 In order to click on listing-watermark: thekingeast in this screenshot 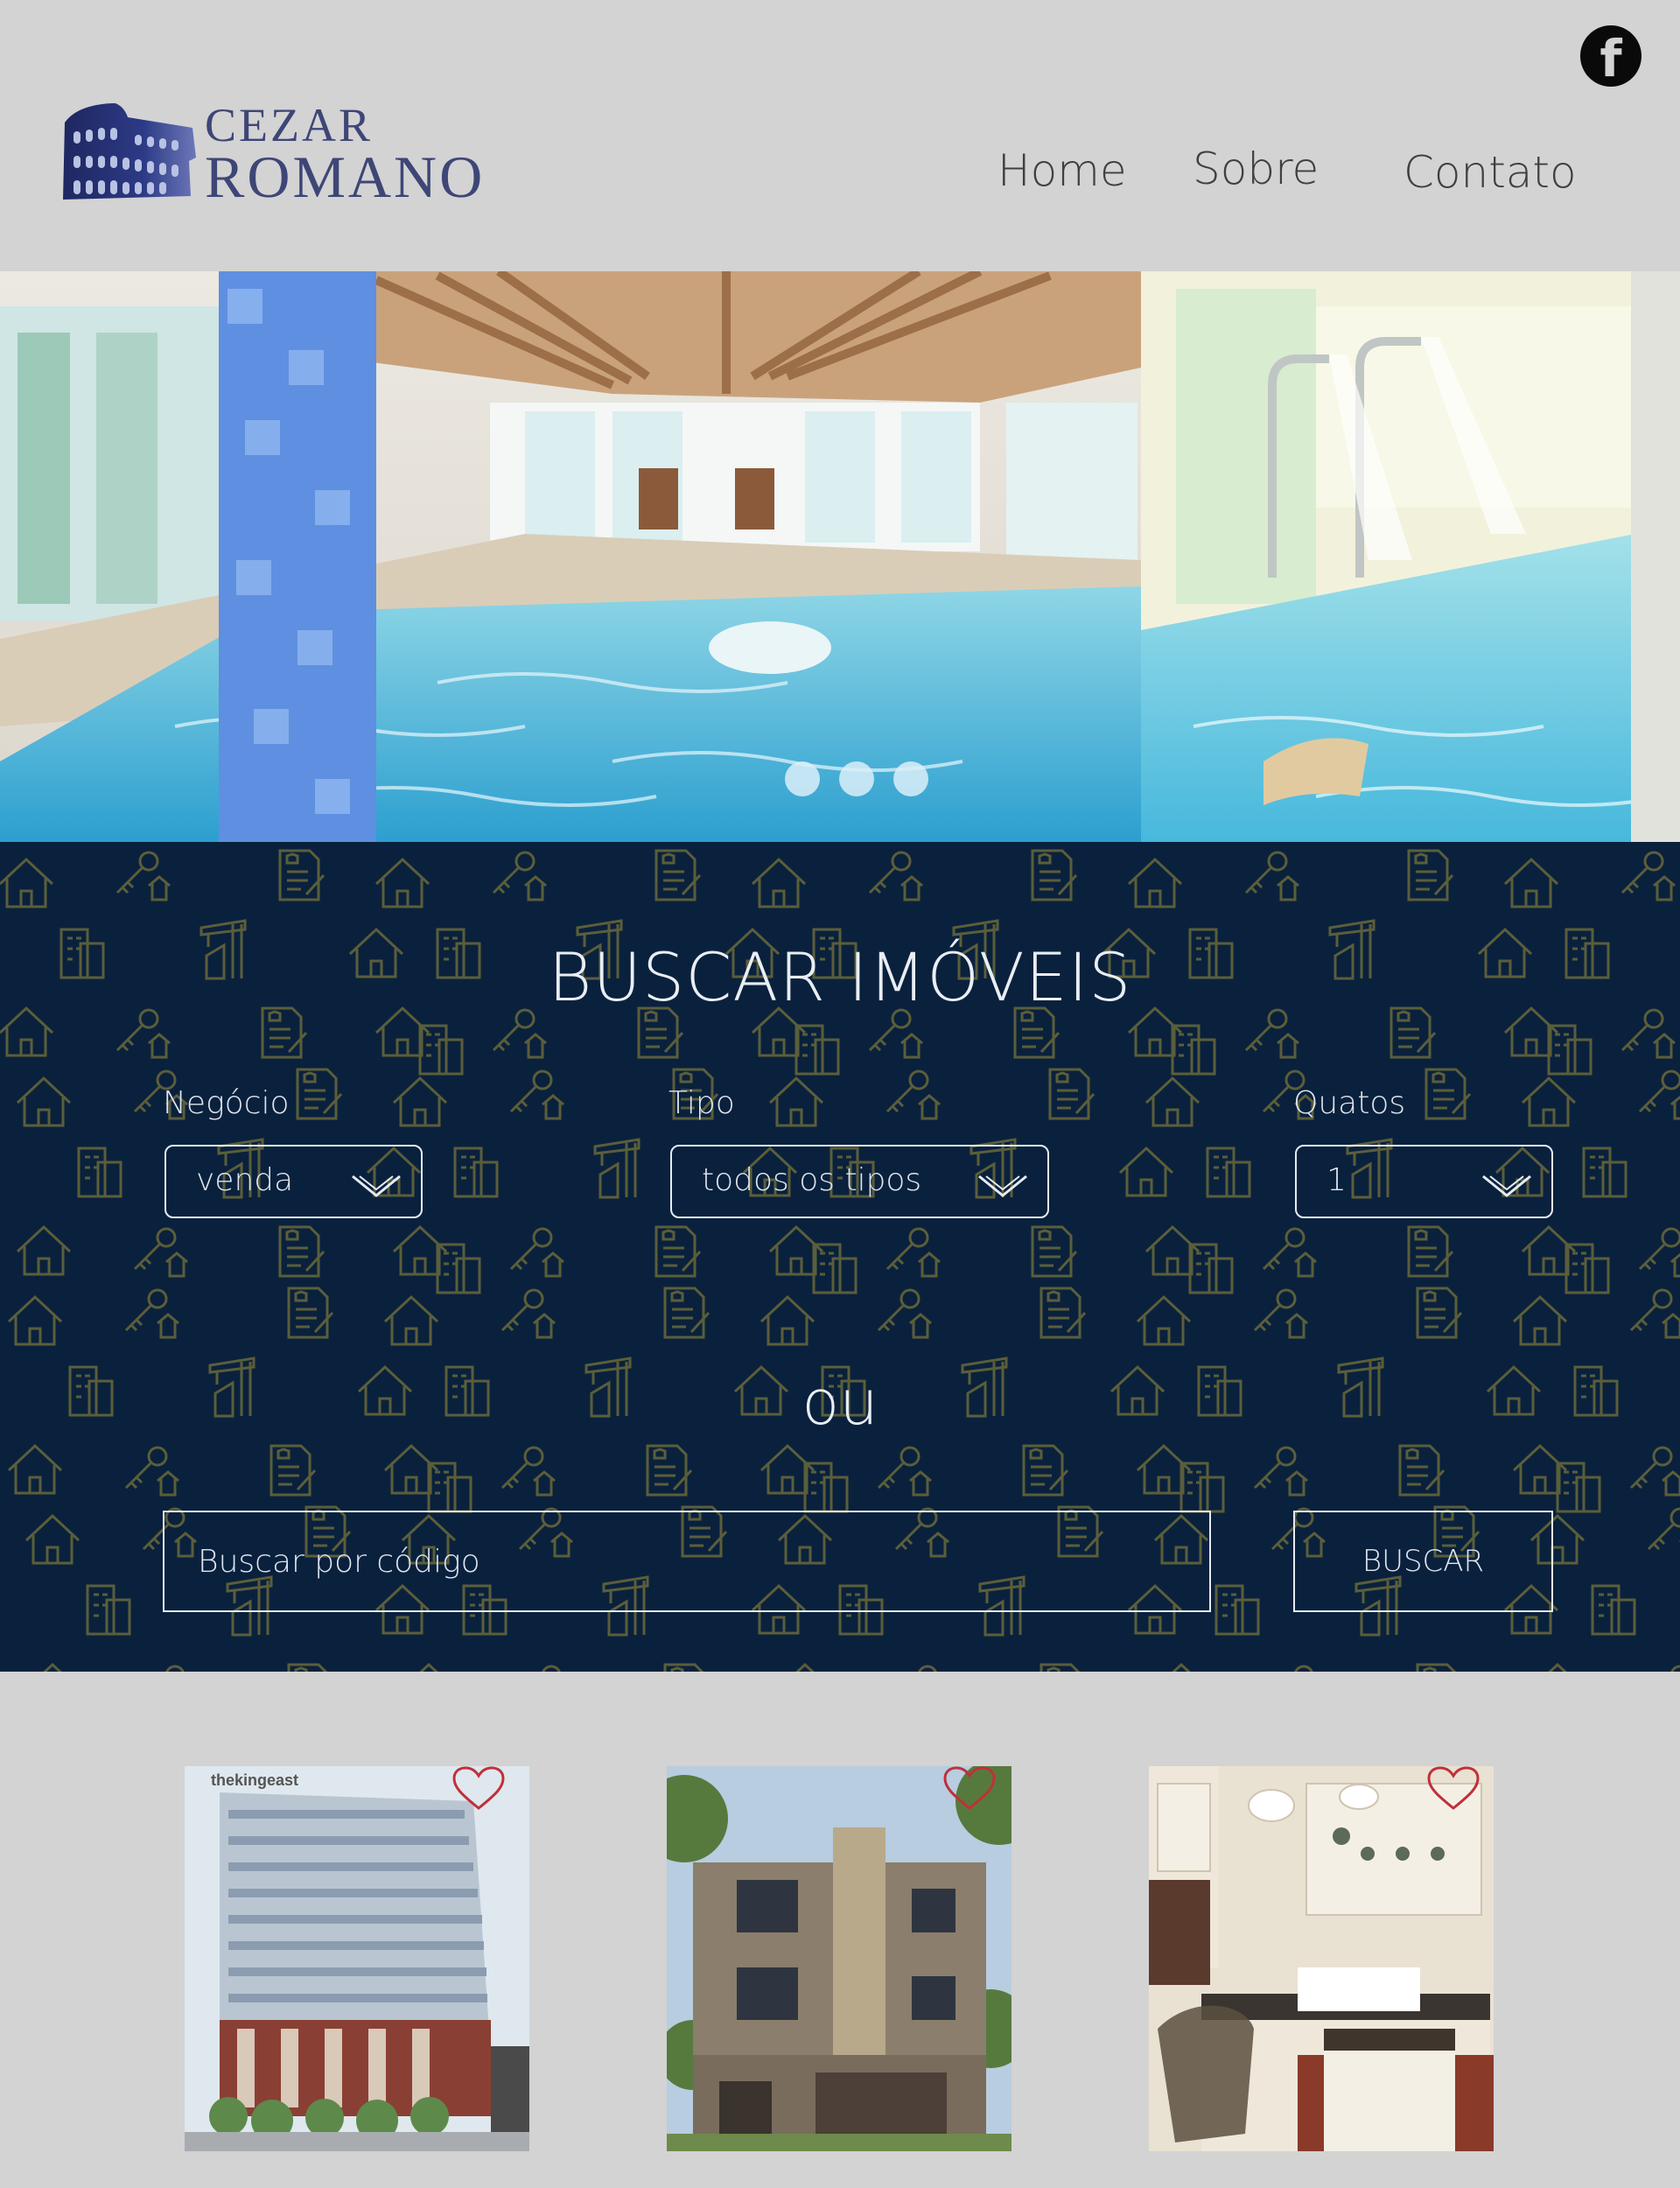, I will do `click(255, 1780)`.